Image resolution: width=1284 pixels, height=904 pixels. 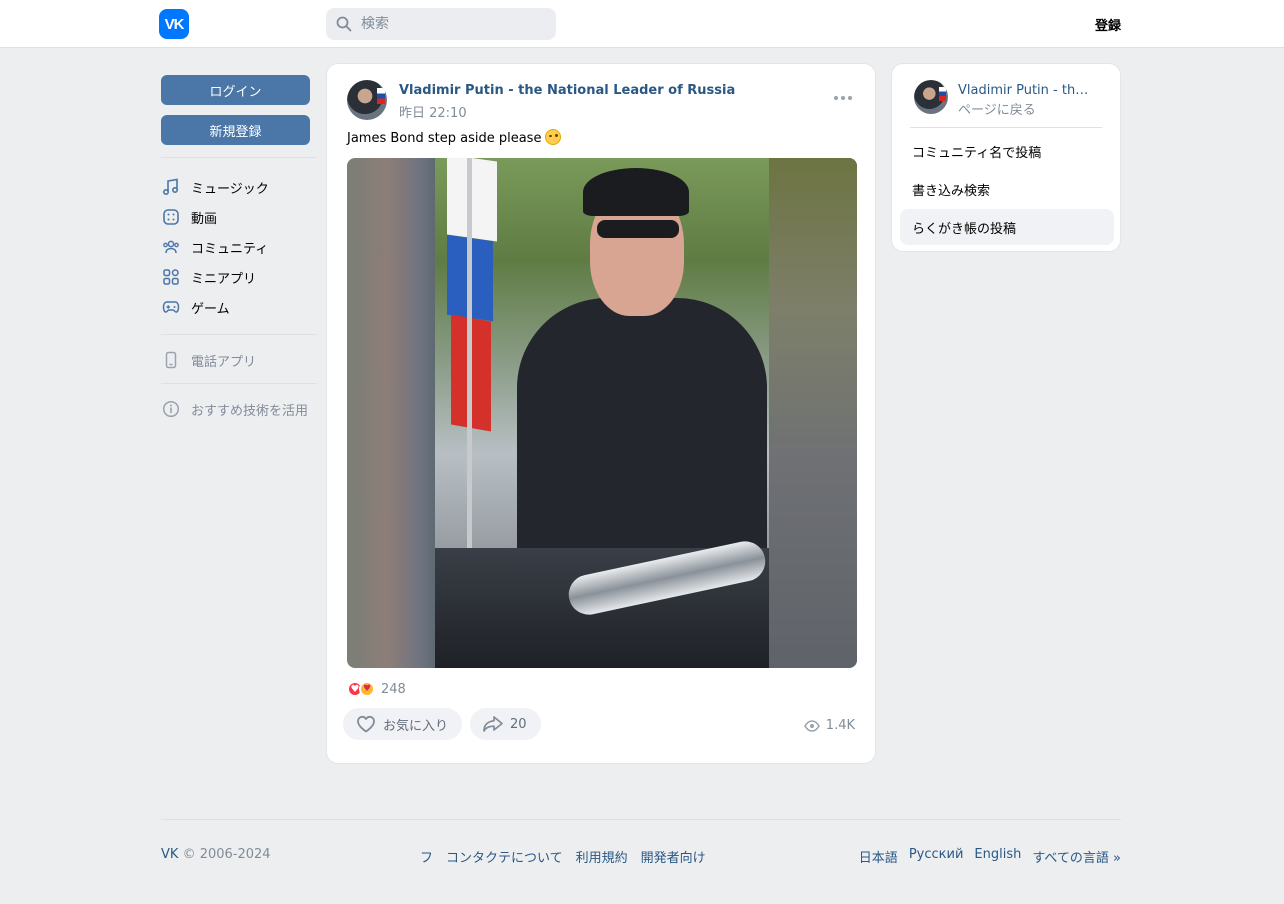 What do you see at coordinates (1007, 227) in the screenshot?
I see `menu-item-graffiti-posts: らくがき帳の投稿` at bounding box center [1007, 227].